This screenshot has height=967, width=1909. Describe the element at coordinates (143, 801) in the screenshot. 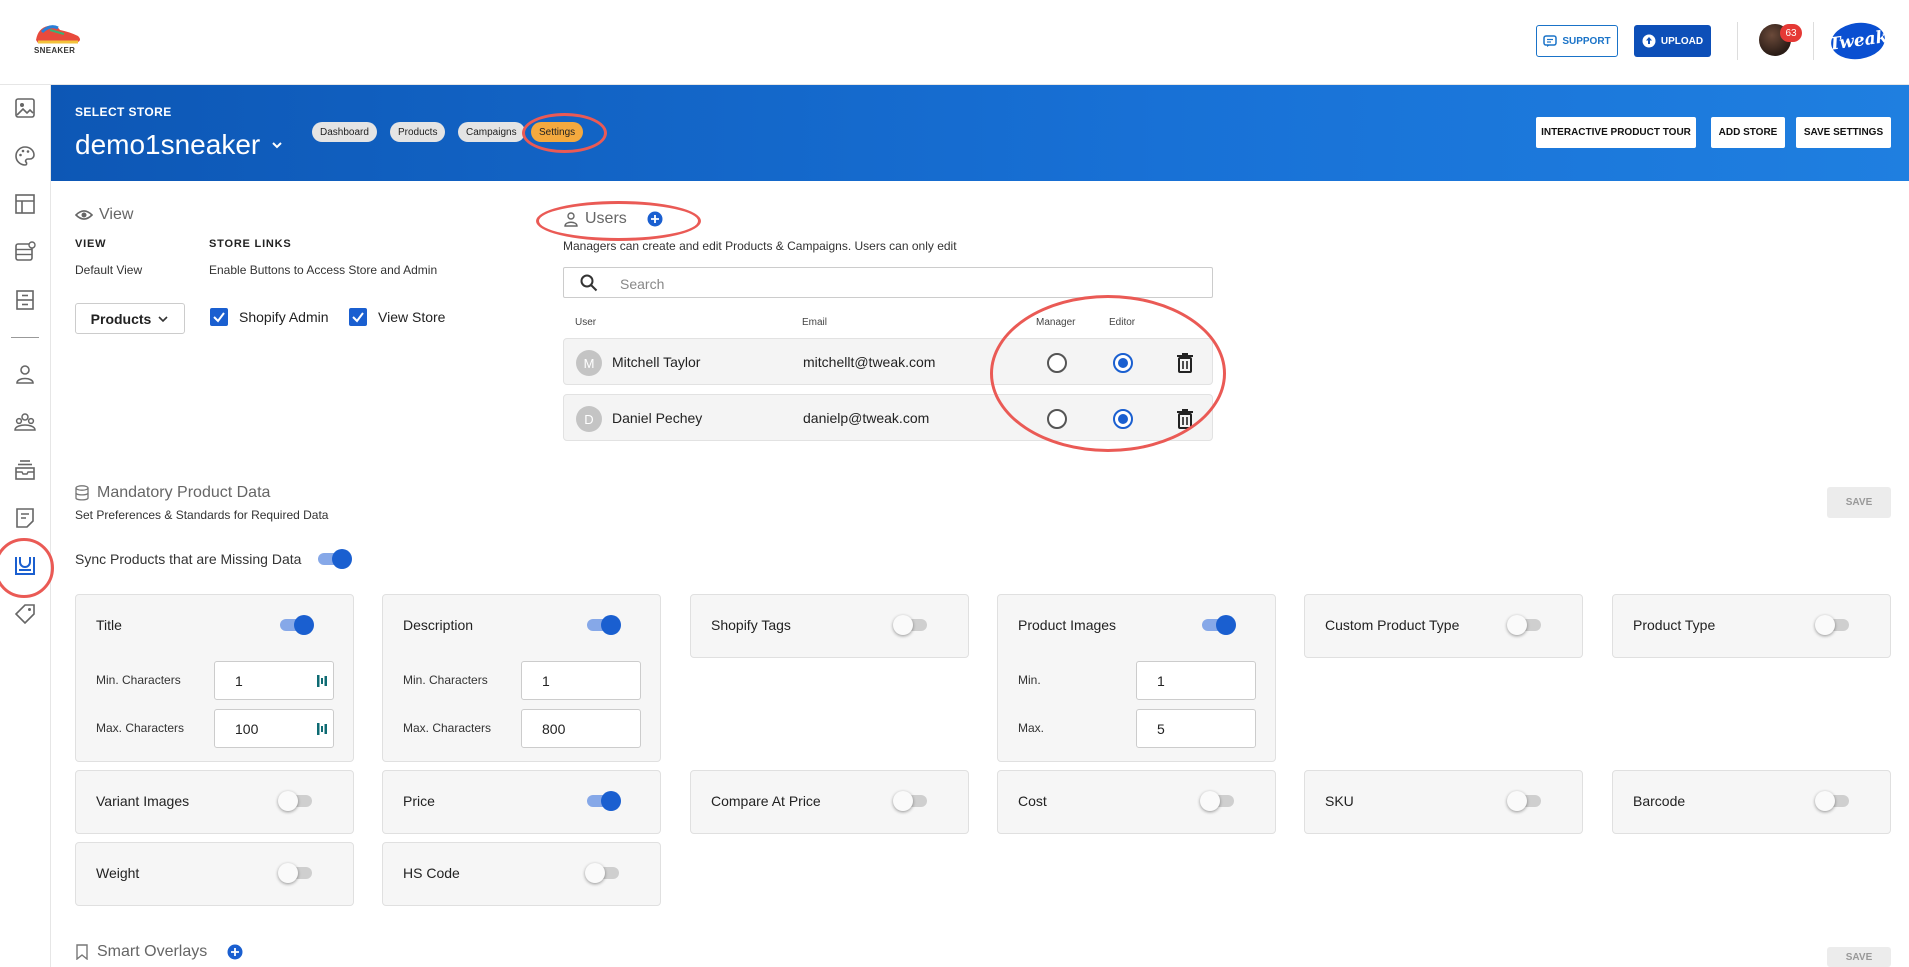

I see `card-title: Variant Images` at that location.